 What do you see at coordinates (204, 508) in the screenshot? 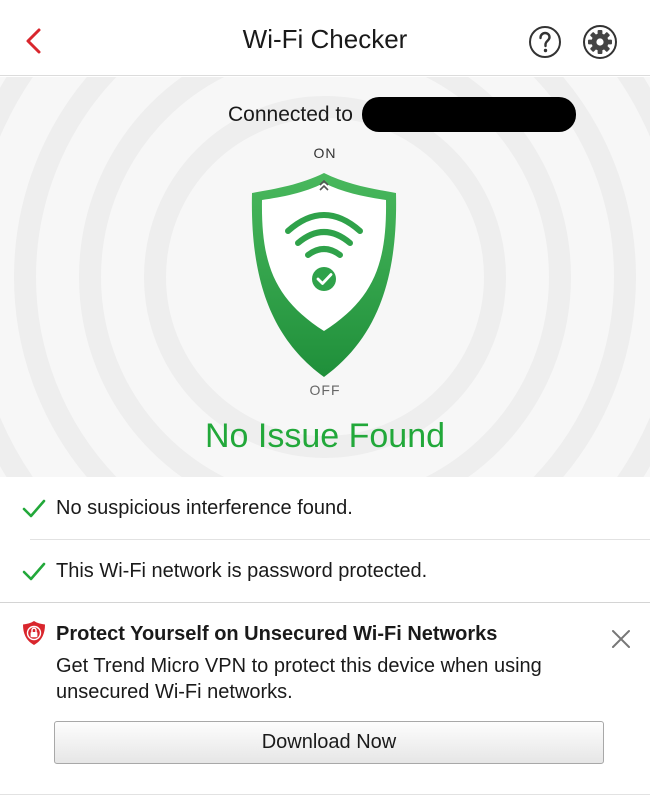
I see `check-result-text: No suspicious interference found.` at bounding box center [204, 508].